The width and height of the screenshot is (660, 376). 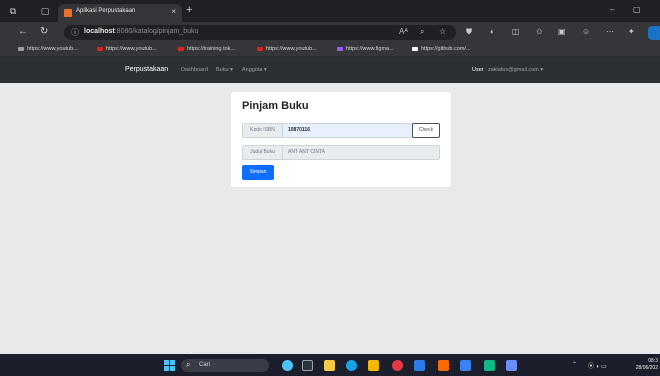 I want to click on judul-input: ANT ANT CINTA, so click(x=306, y=152).